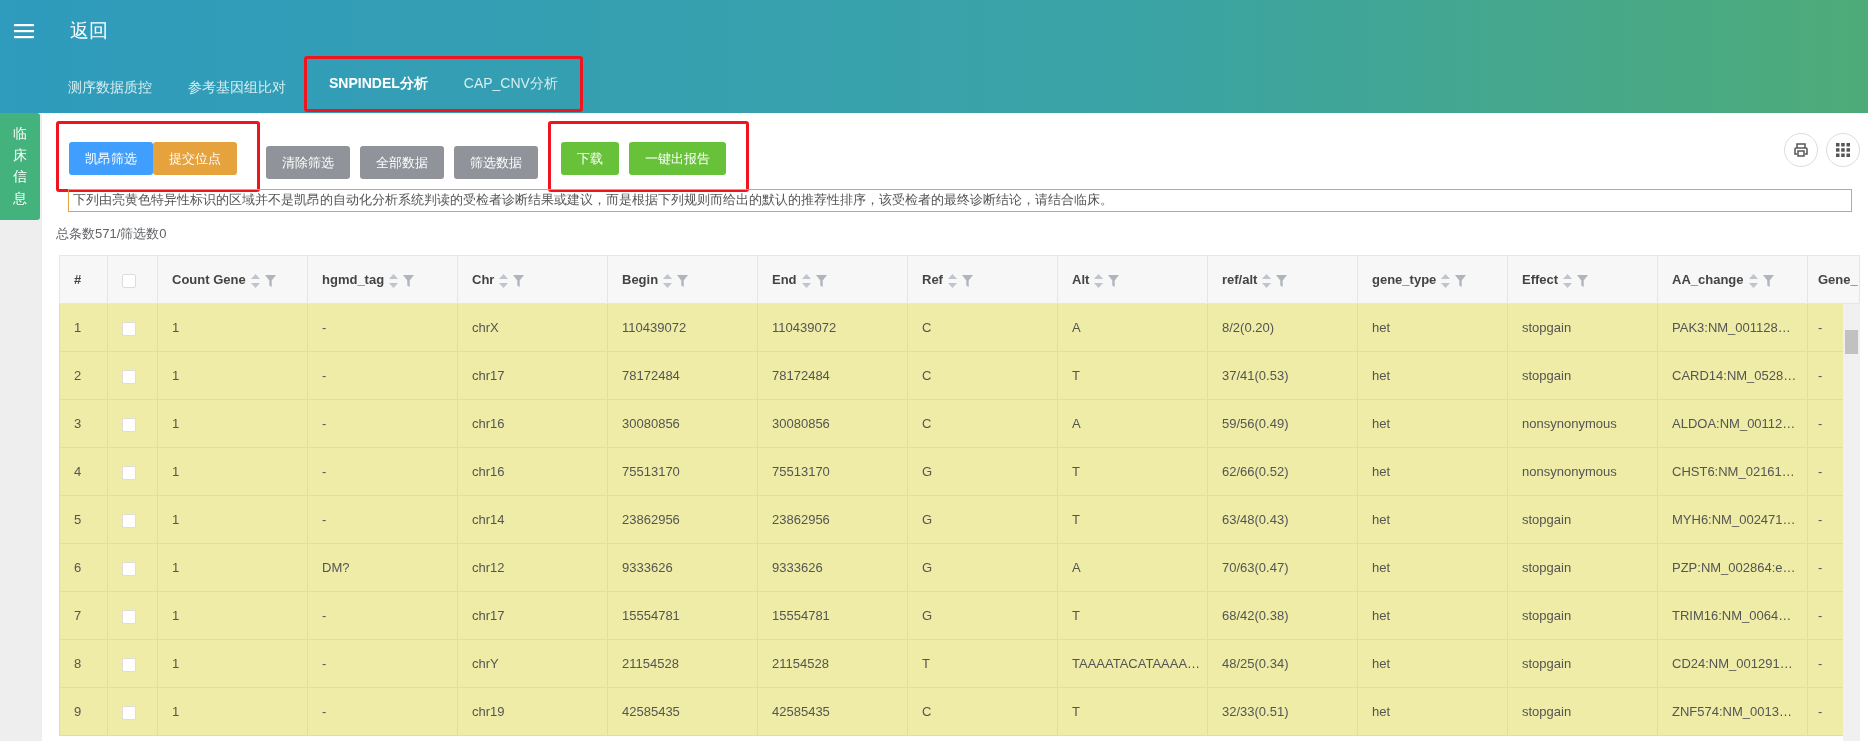  I want to click on tab: SNPINDEL分析, so click(378, 83).